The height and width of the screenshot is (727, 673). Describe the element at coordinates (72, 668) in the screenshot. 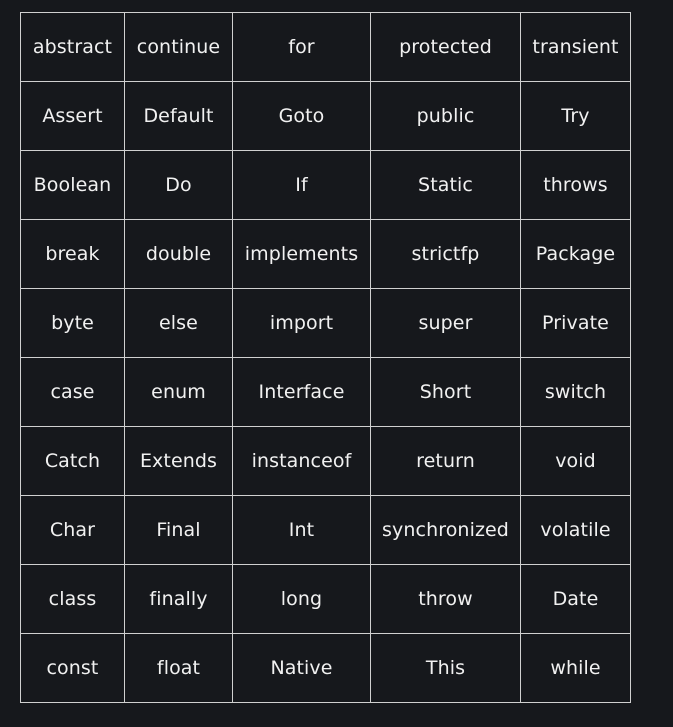

I see `table-cell: const` at that location.